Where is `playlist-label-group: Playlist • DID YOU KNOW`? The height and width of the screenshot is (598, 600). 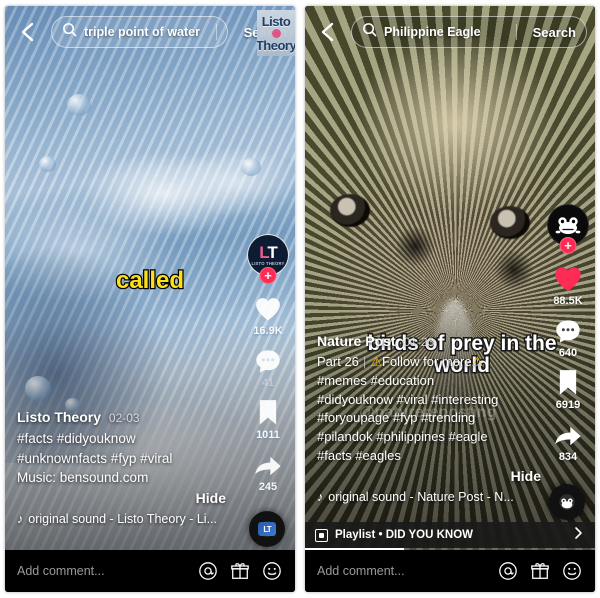
playlist-label-group: Playlist • DID YOU KNOW is located at coordinates (443, 535).